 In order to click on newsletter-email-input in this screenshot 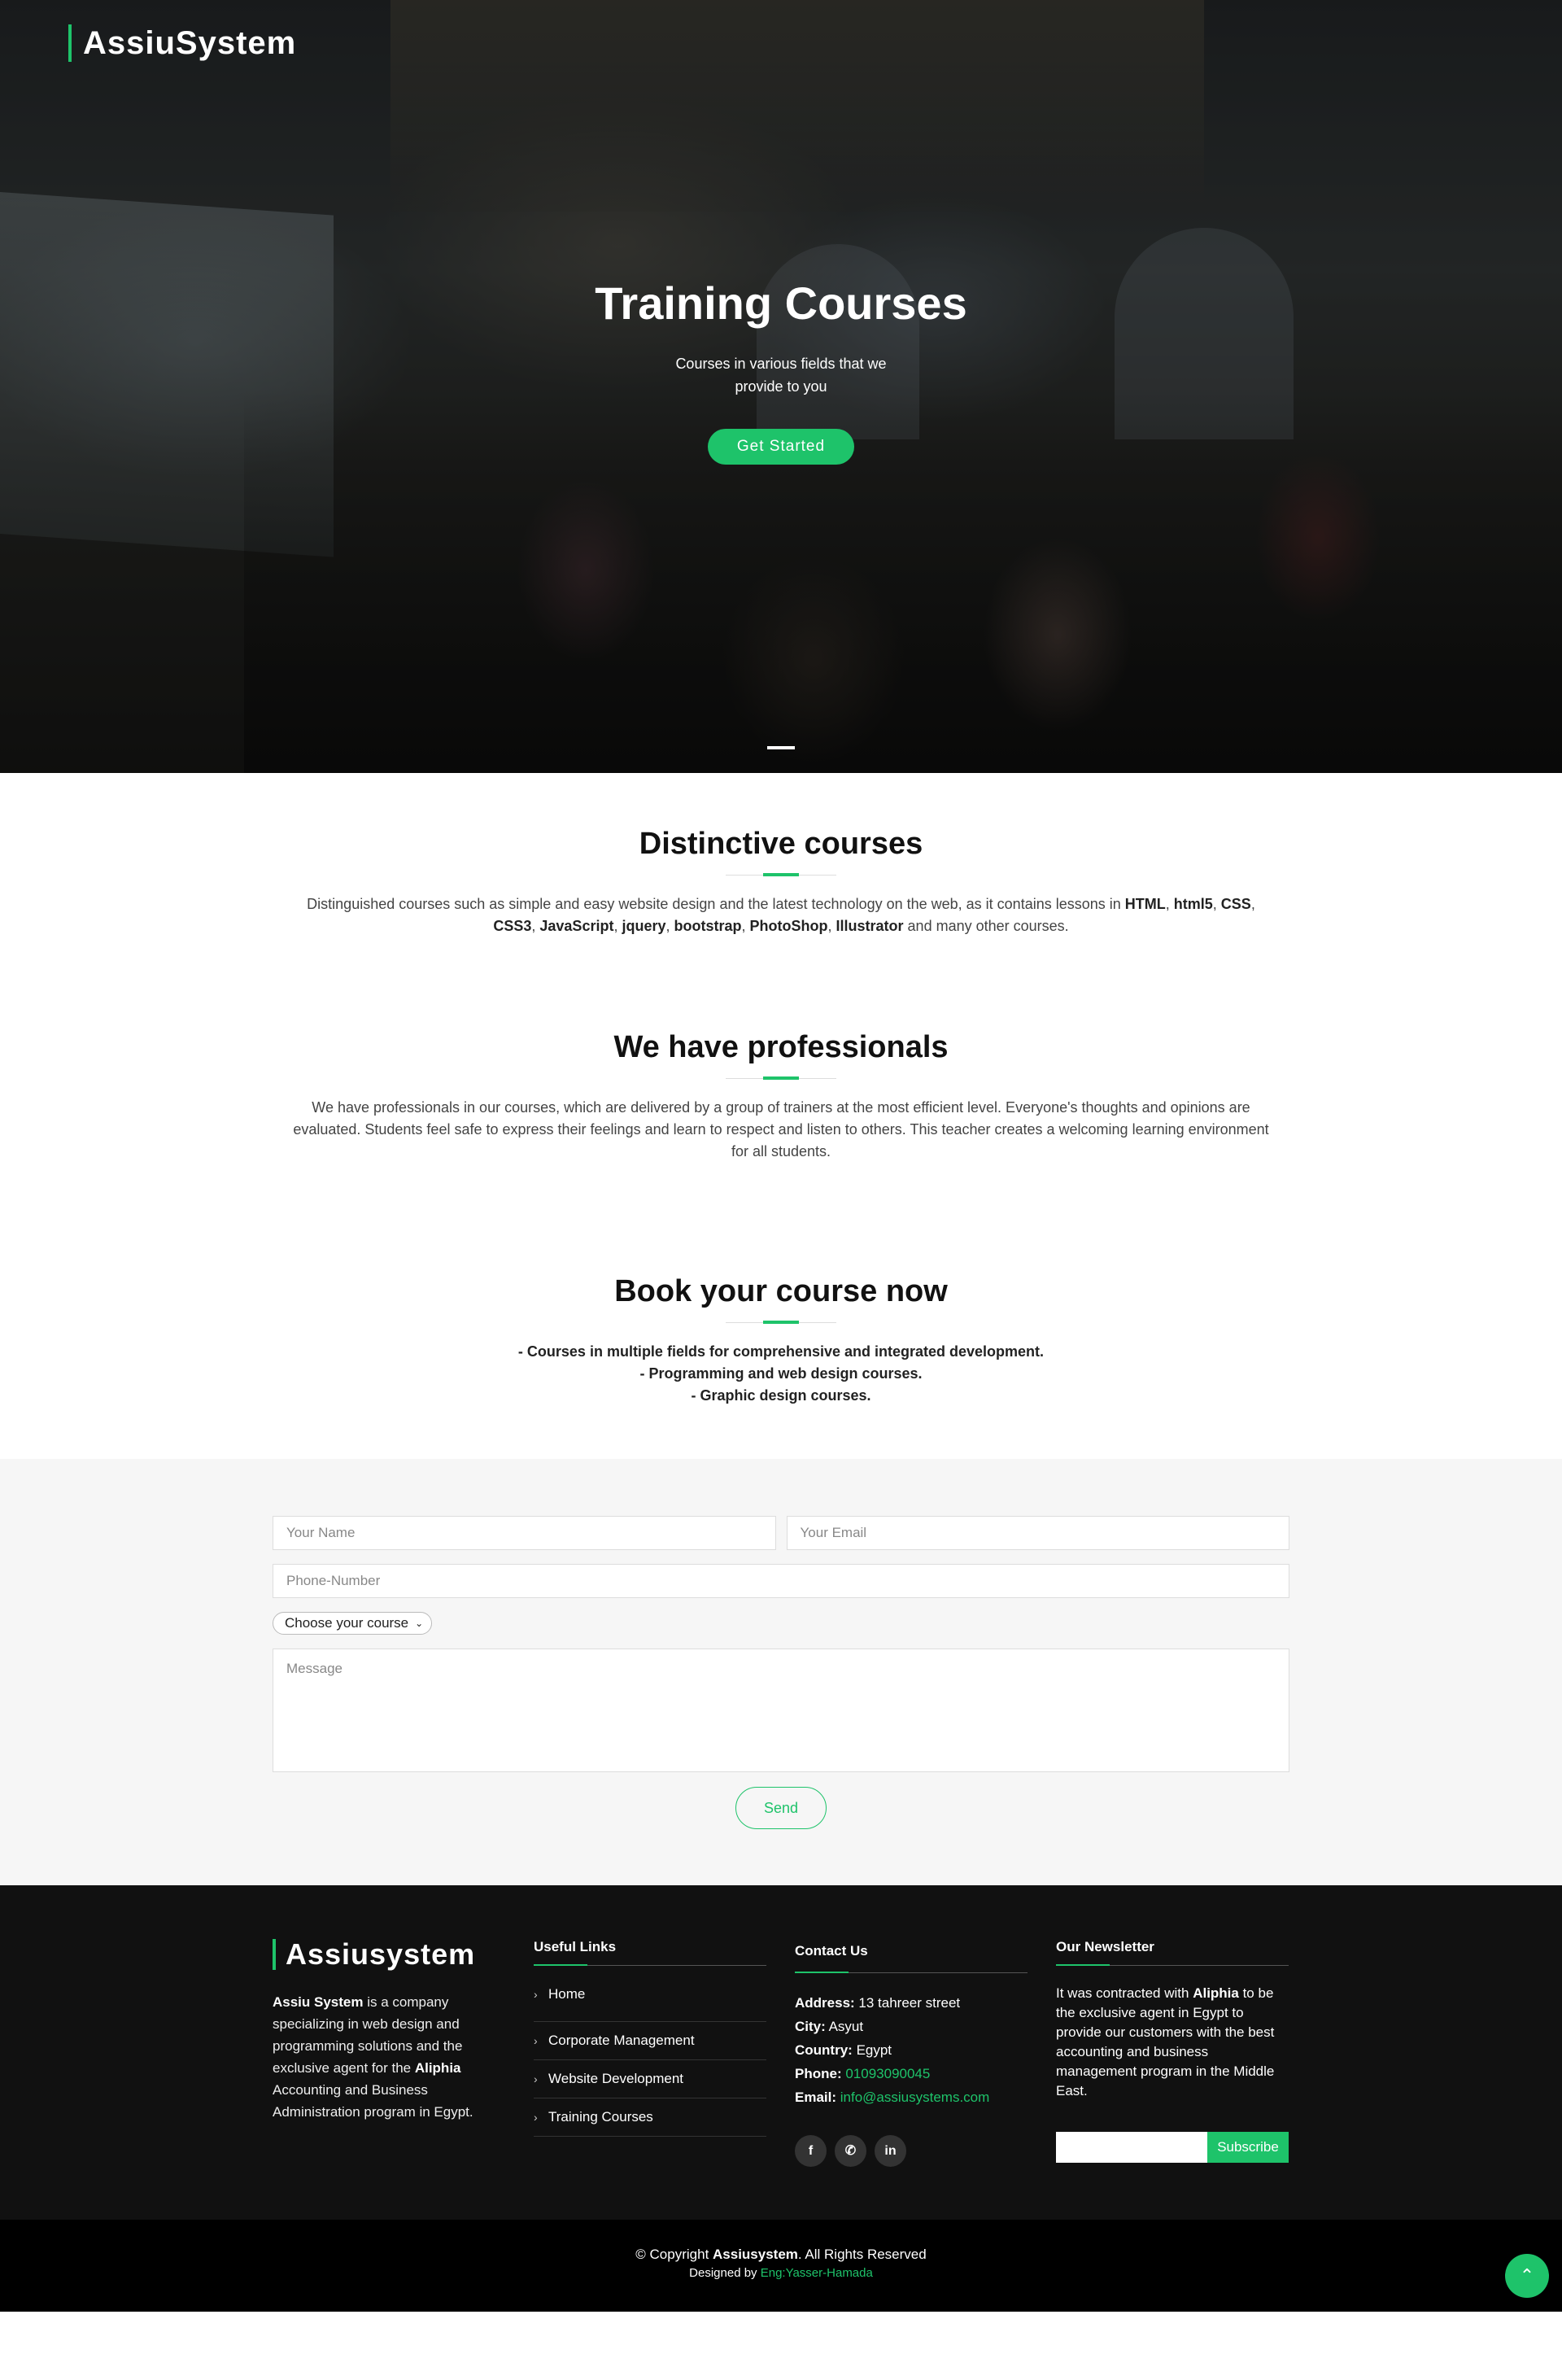, I will do `click(1131, 2147)`.